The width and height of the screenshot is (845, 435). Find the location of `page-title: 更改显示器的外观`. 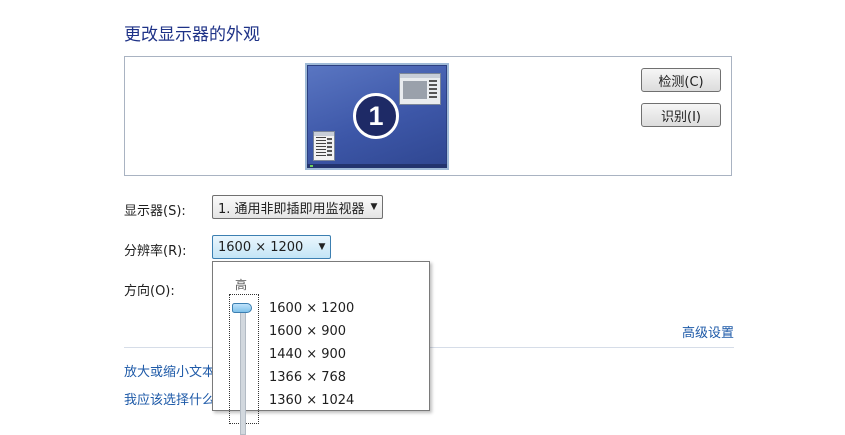

page-title: 更改显示器的外观 is located at coordinates (192, 35).